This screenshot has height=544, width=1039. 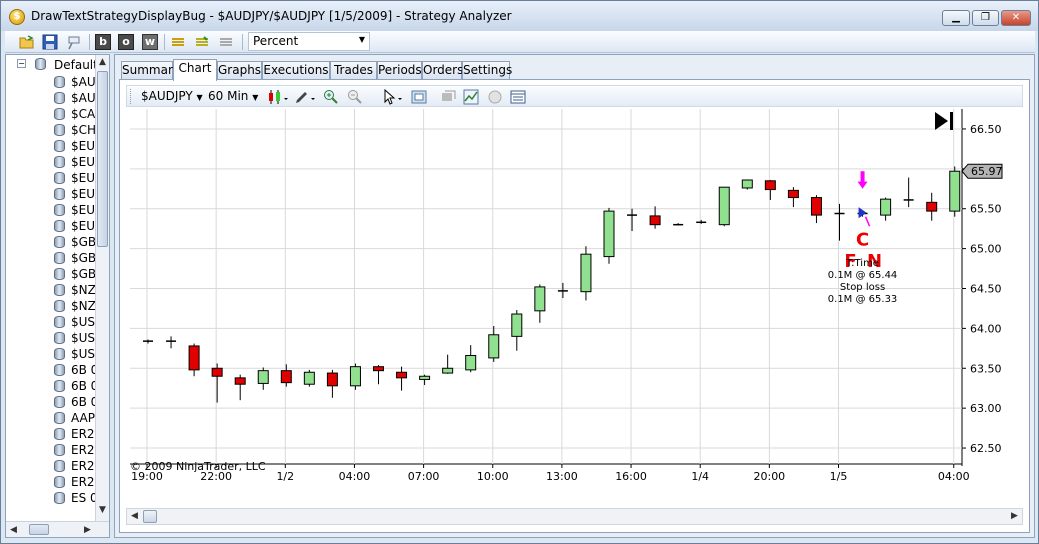 What do you see at coordinates (56, 65) in the screenshot?
I see `tree-root-default: − Default` at bounding box center [56, 65].